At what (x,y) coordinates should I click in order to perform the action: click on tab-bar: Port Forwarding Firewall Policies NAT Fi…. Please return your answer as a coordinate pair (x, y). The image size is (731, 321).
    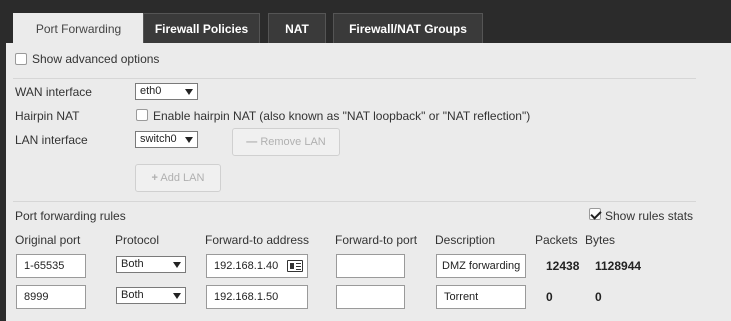
    Looking at the image, I should click on (365, 21).